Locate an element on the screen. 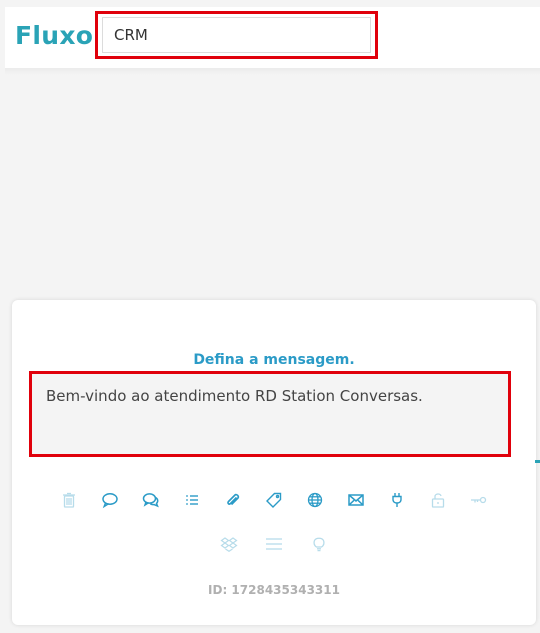  paperclip-icon is located at coordinates (233, 500).